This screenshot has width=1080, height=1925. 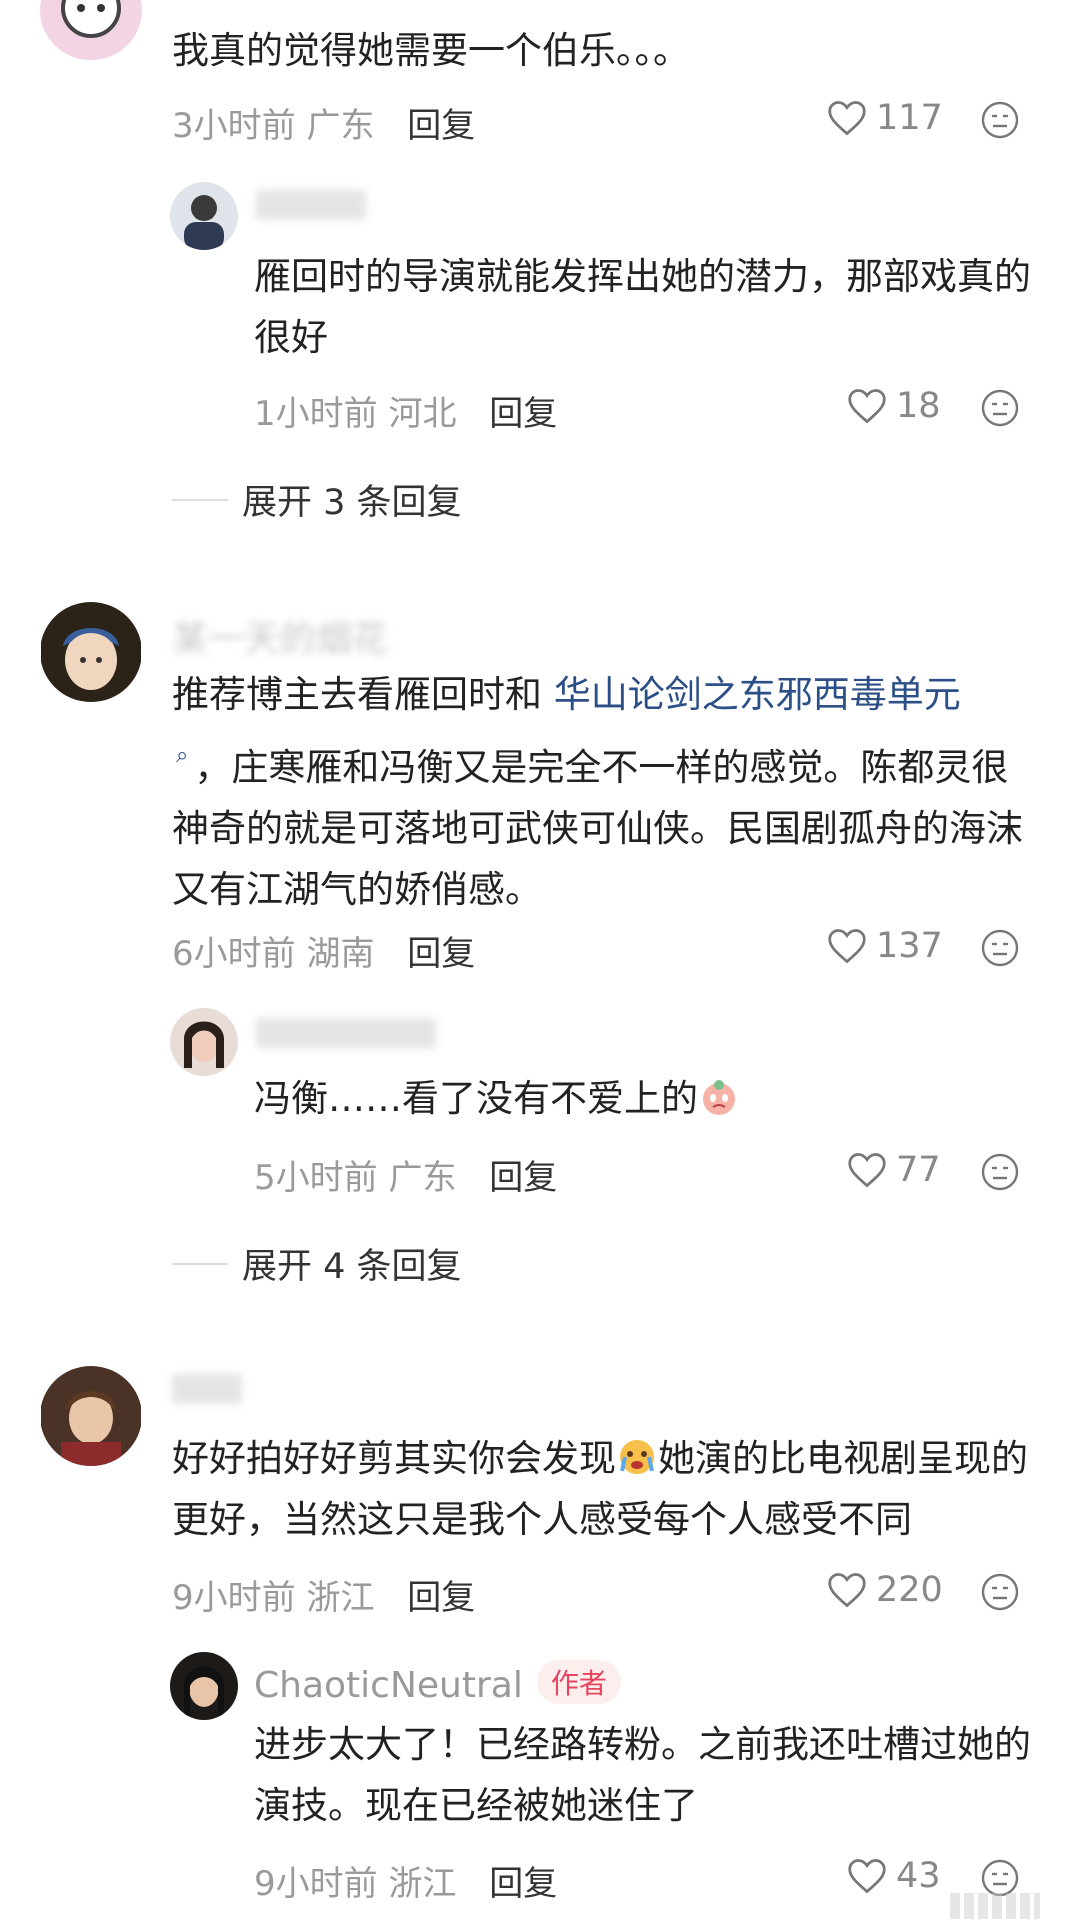 What do you see at coordinates (394, 1458) in the screenshot?
I see `comment-text-part: 好好拍好好剪其实你会发现` at bounding box center [394, 1458].